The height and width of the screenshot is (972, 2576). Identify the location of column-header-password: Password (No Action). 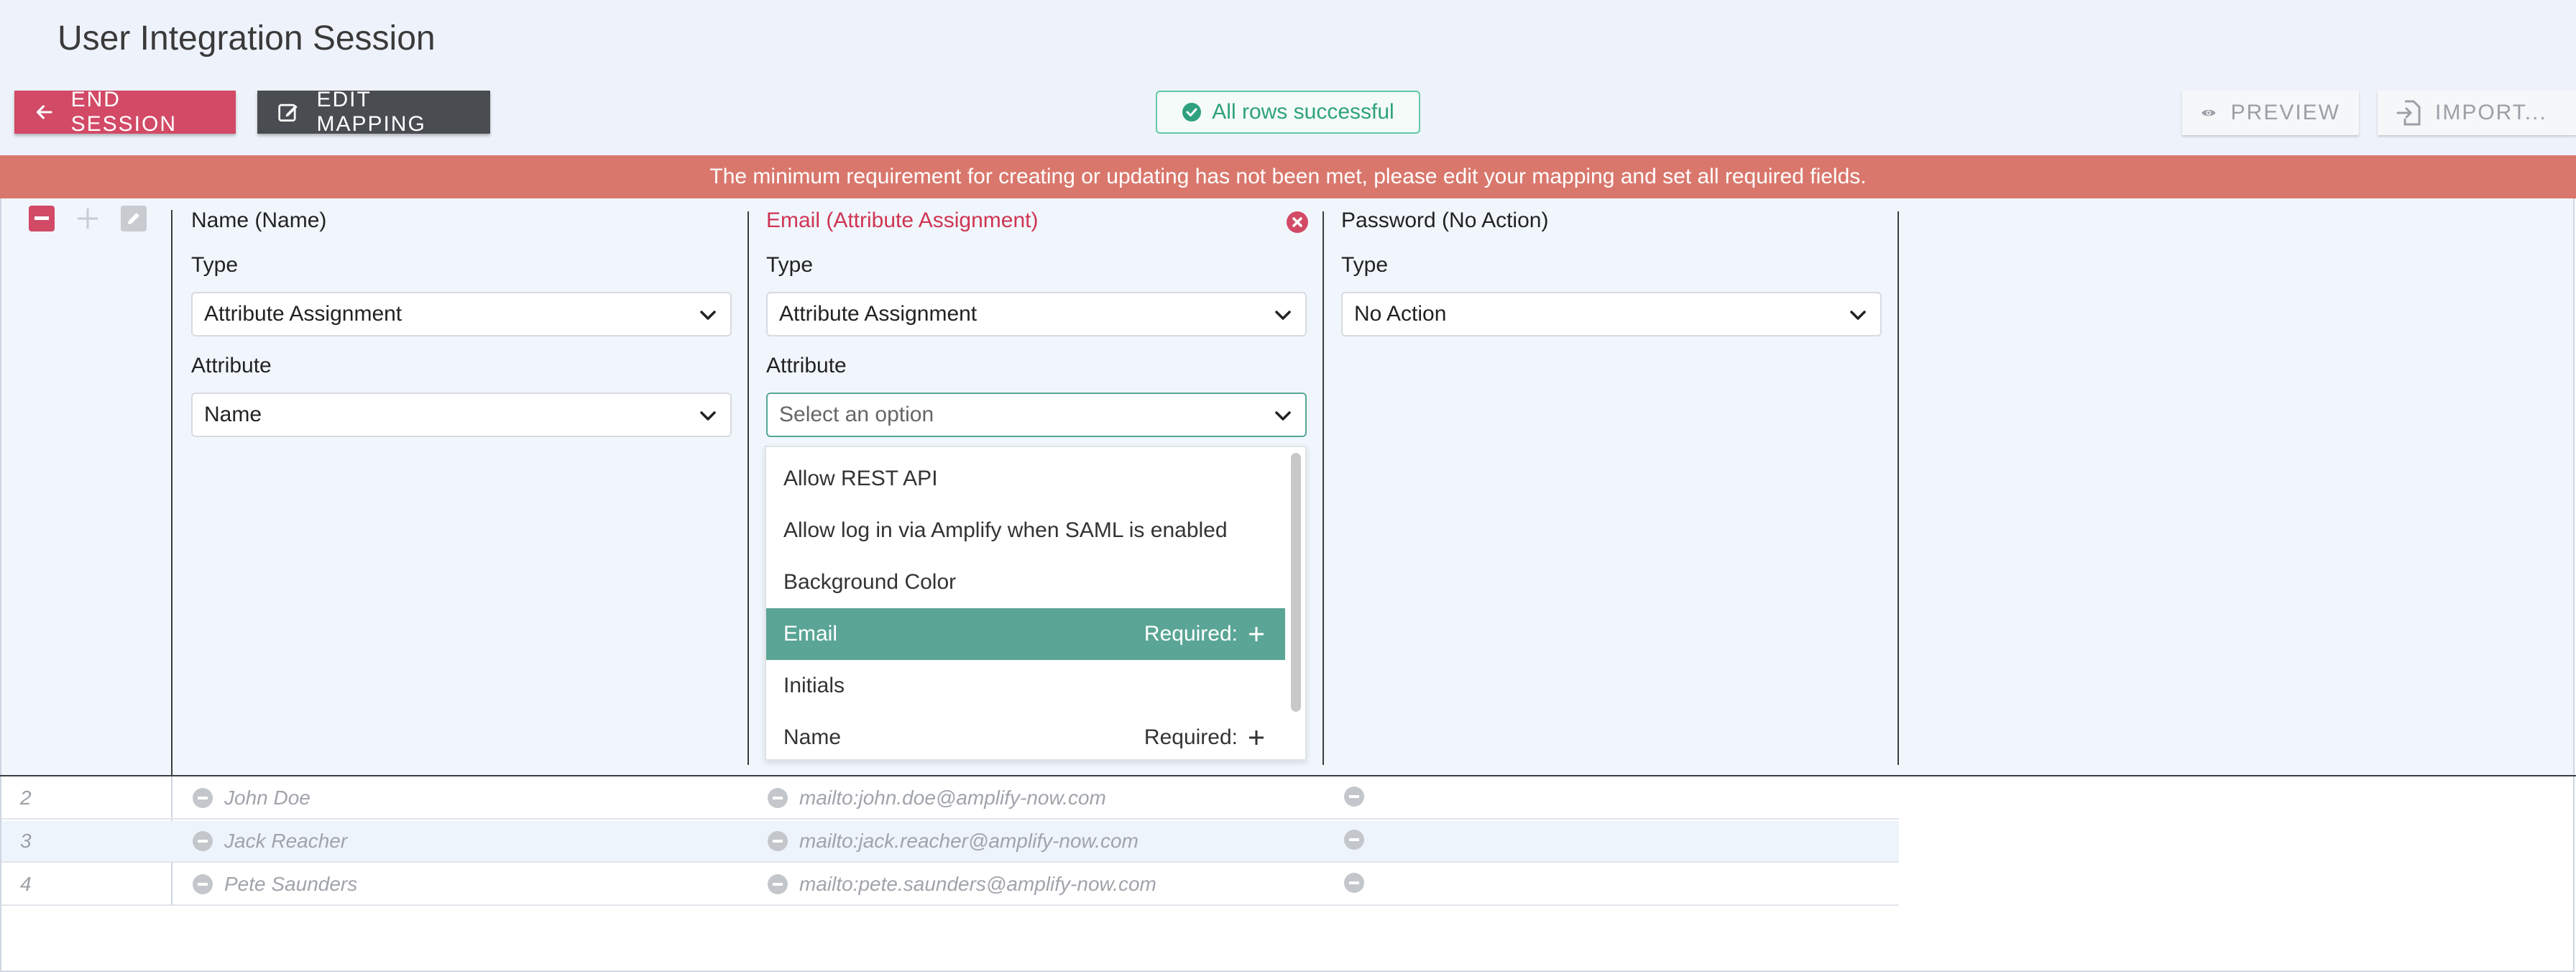
(1445, 220).